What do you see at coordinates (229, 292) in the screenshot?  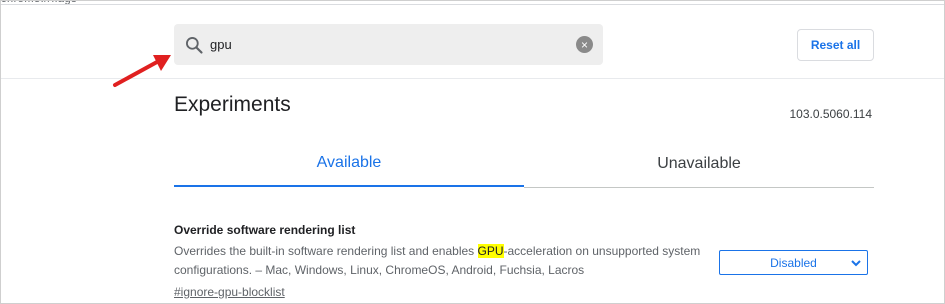 I see `experiment-permalink: #ignore-gpu-blocklist` at bounding box center [229, 292].